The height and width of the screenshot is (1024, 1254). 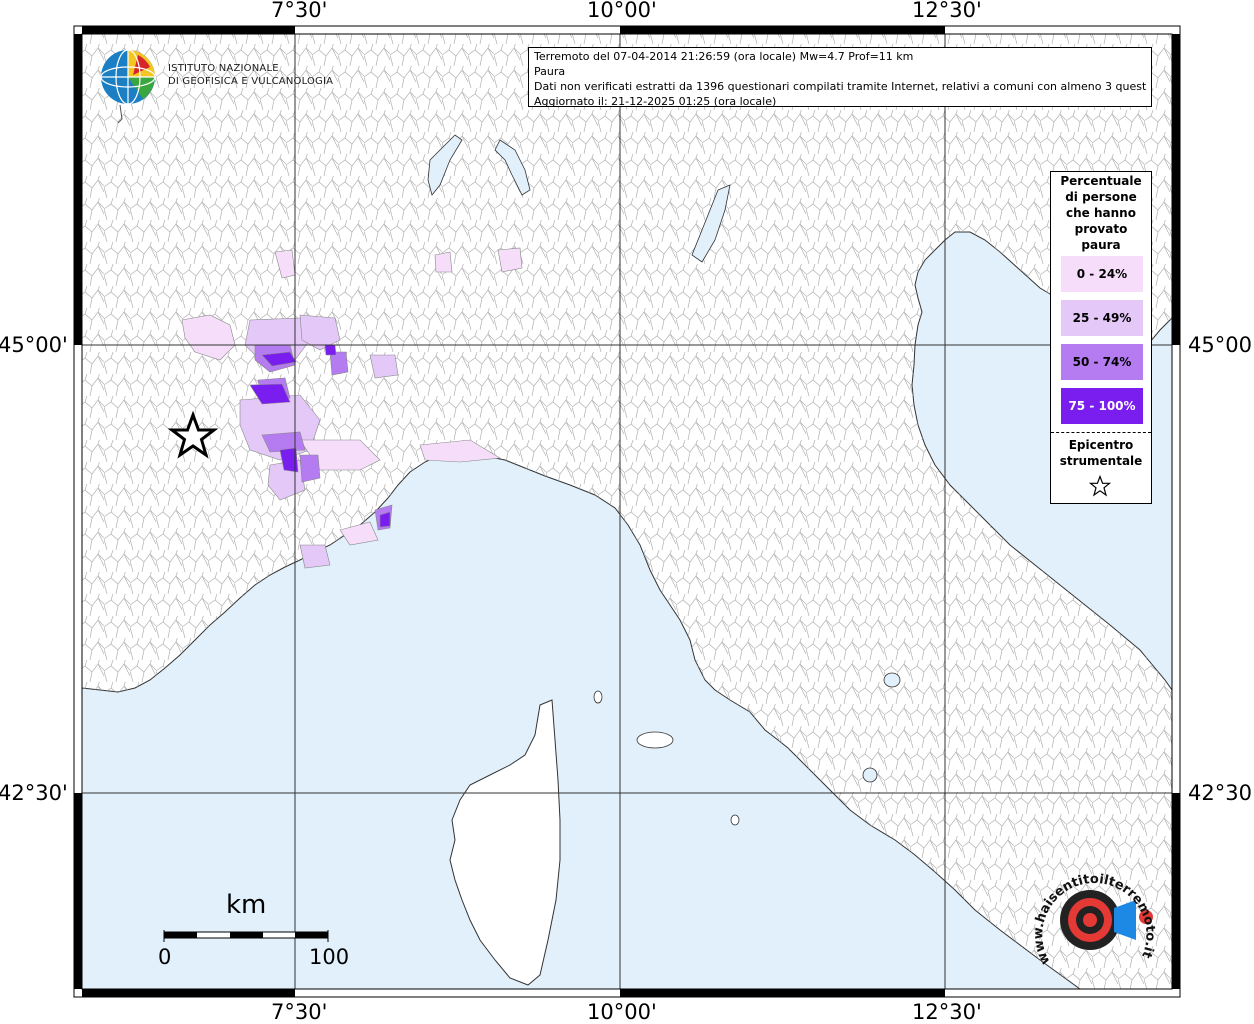 I want to click on right-label-2: 42°30', so click(x=1221, y=793).